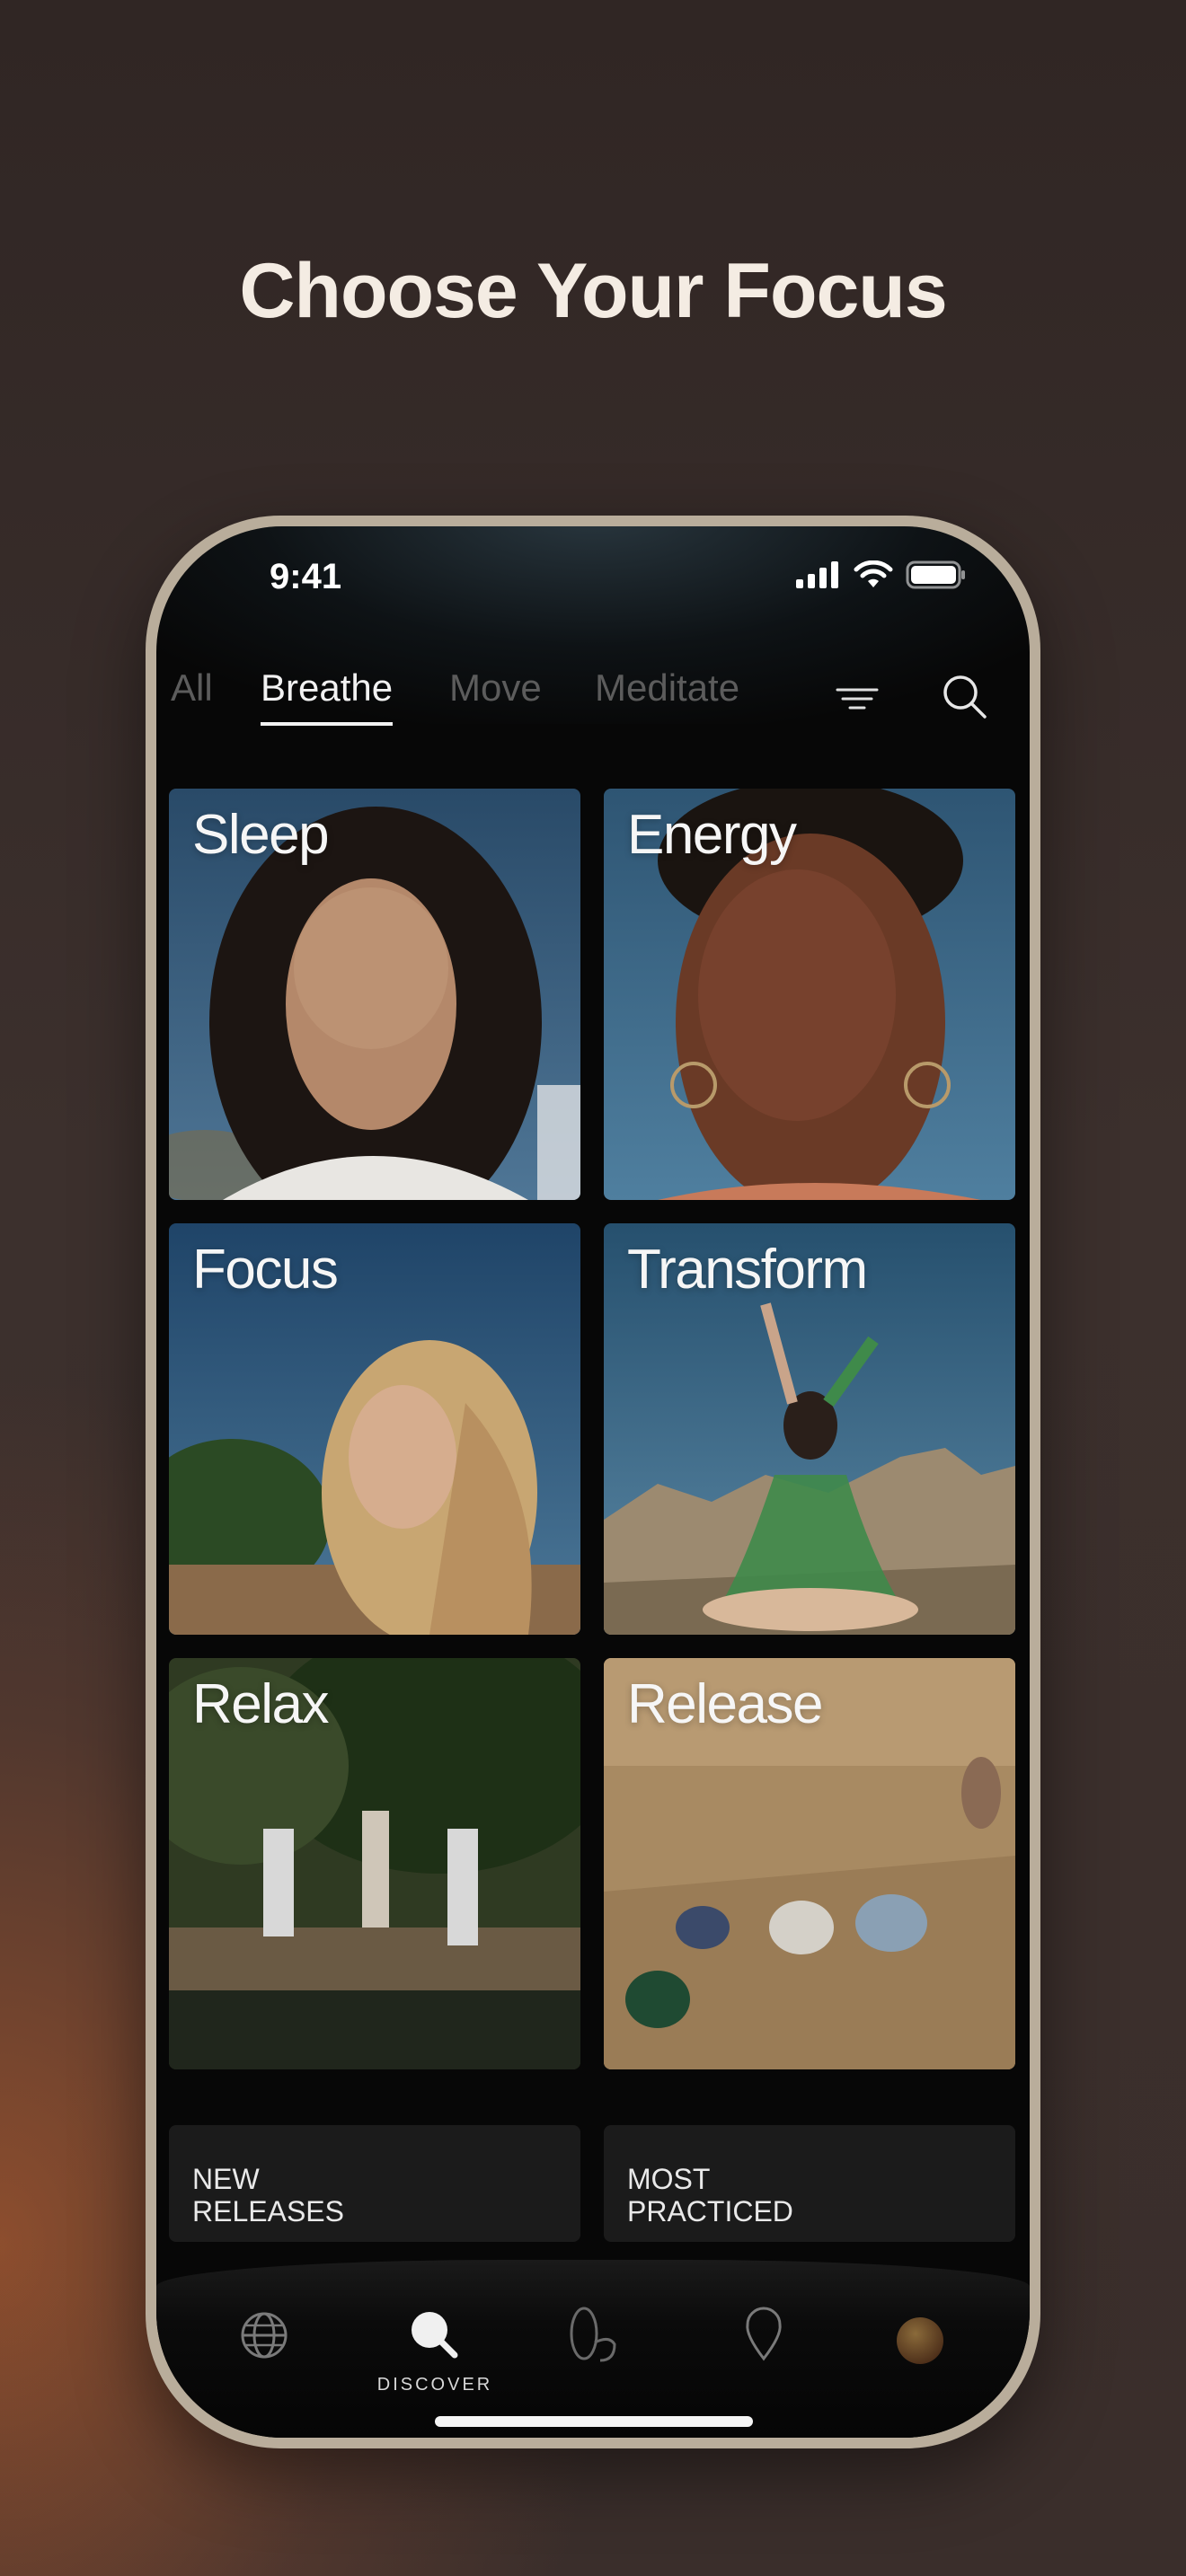  I want to click on nav-practice, so click(593, 2336).